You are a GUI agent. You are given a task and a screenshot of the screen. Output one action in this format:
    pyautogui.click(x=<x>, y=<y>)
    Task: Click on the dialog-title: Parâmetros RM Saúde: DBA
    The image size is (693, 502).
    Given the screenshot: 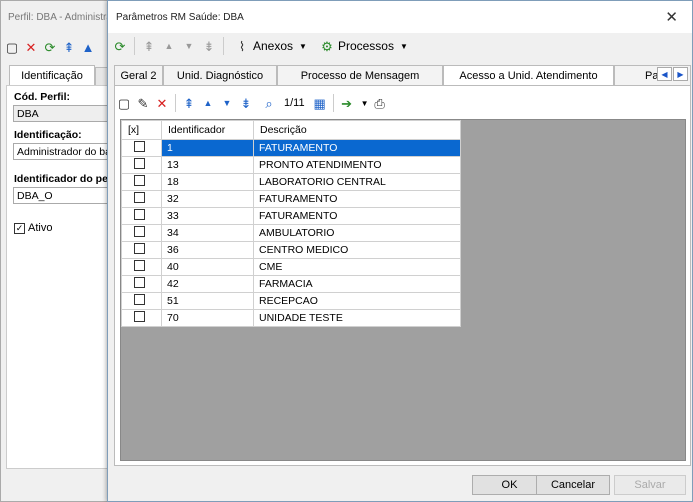 What is the action you would take?
    pyautogui.click(x=180, y=17)
    